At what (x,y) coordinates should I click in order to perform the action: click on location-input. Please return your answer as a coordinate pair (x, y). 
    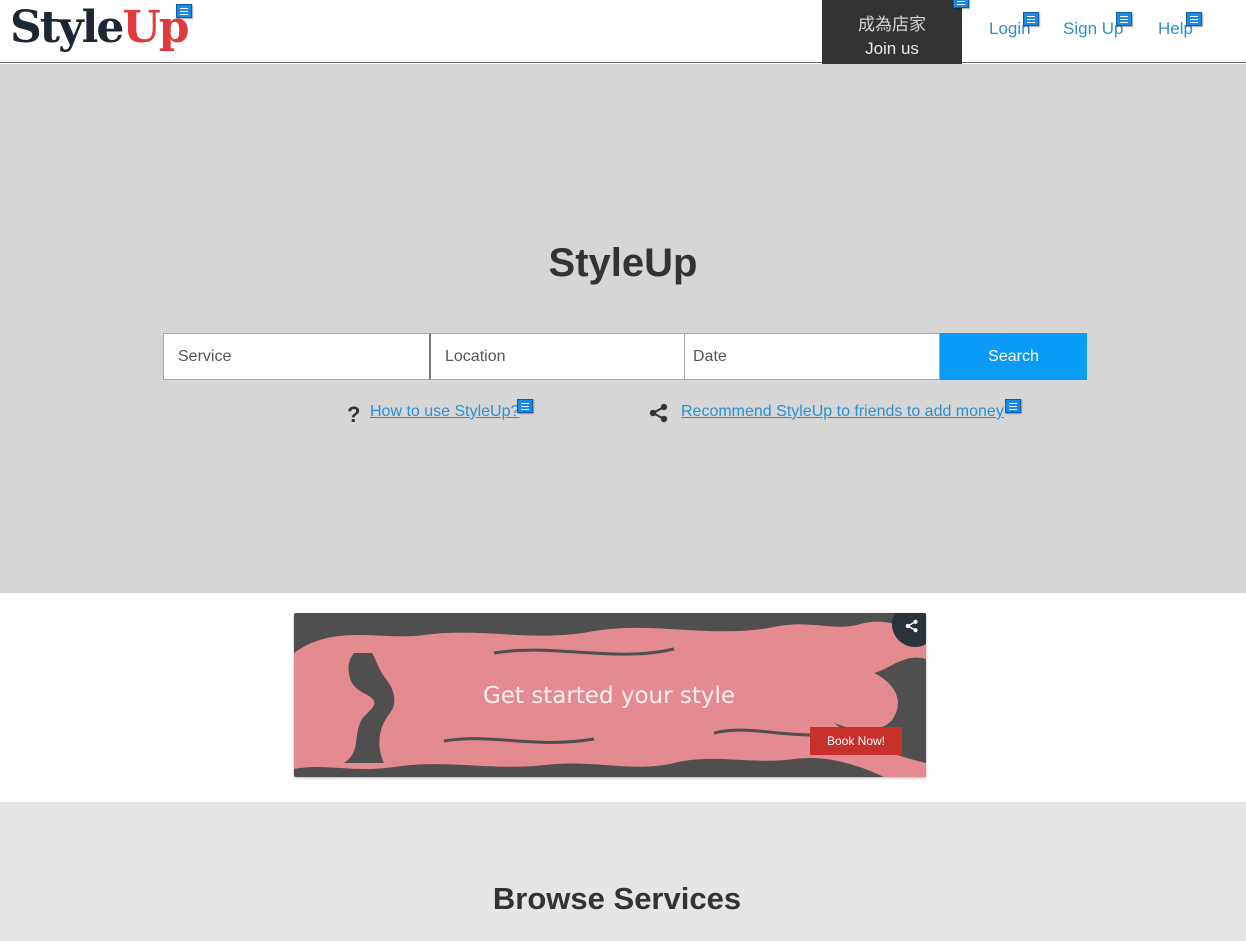
    Looking at the image, I should click on (557, 356).